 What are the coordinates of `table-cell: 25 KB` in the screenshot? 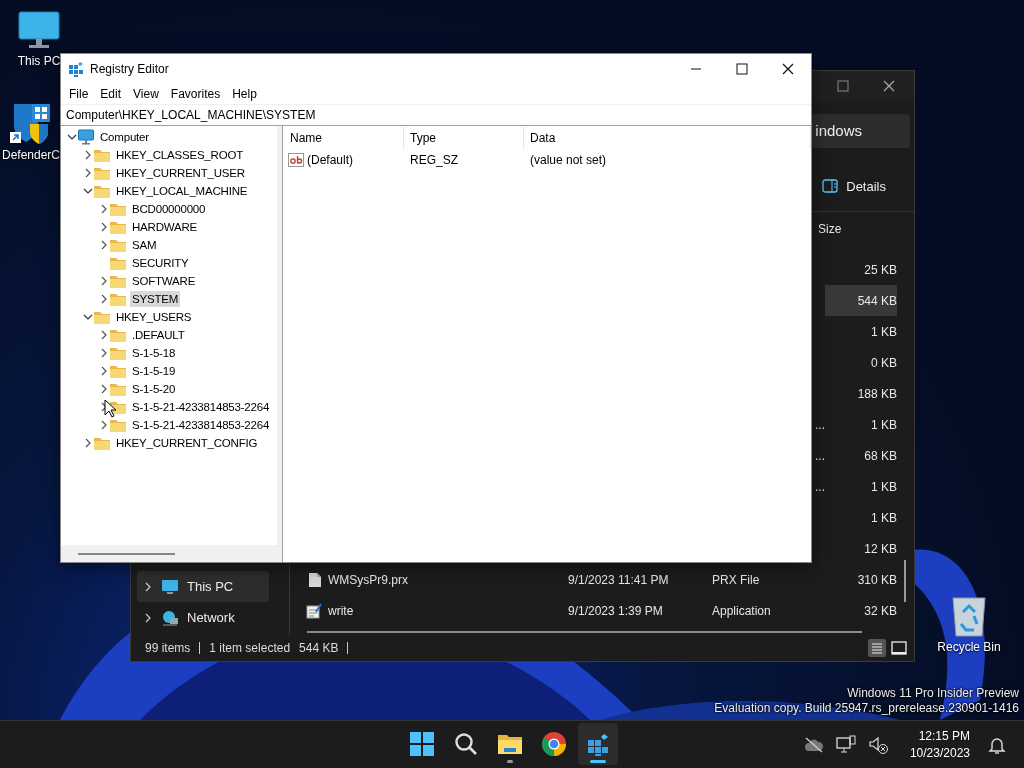 It's located at (861, 269).